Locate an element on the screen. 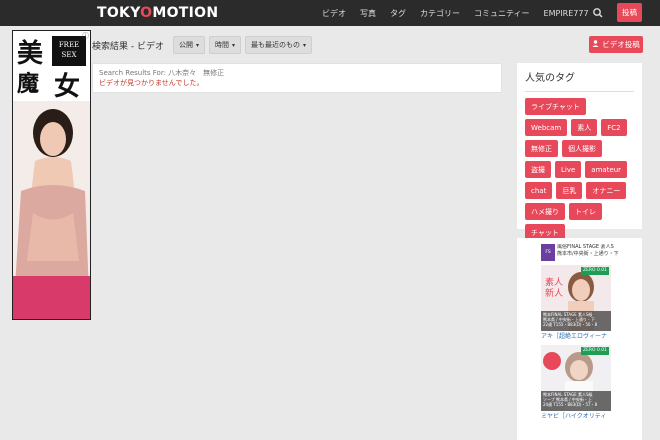  nav-item-empire777: EMPIRE777 is located at coordinates (566, 13).